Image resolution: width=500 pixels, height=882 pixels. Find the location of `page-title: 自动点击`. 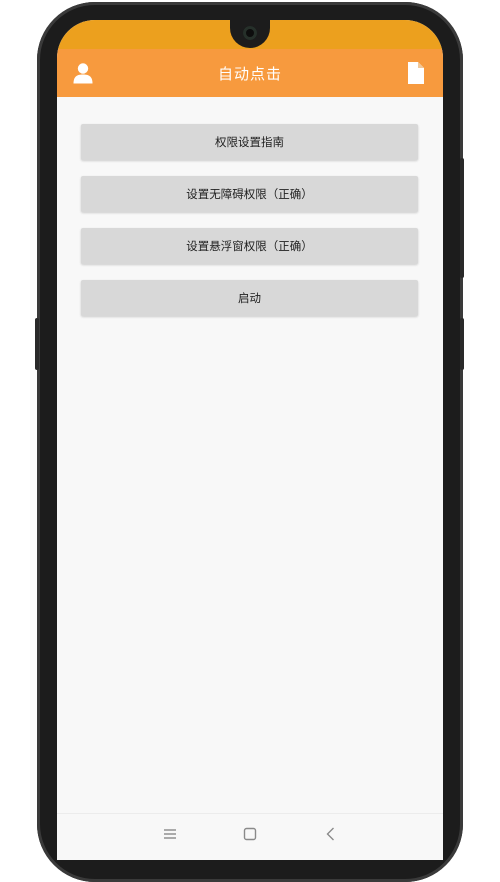

page-title: 自动点击 is located at coordinates (249, 74).